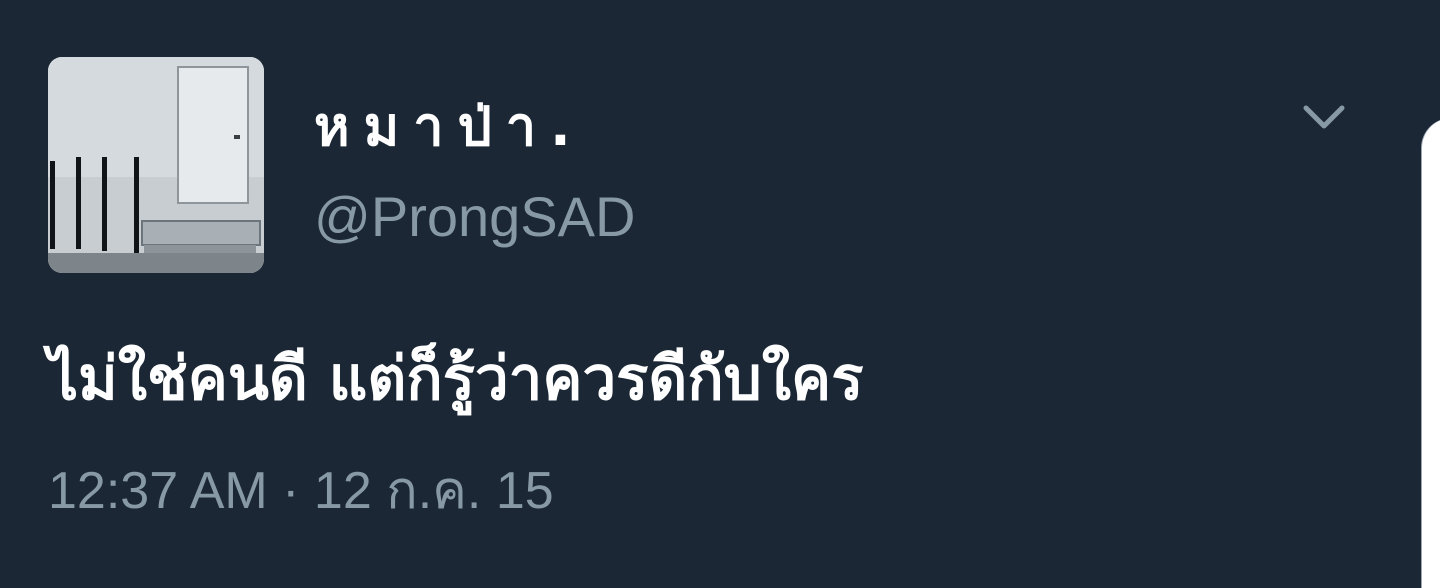 The width and height of the screenshot is (1440, 588). I want to click on chevron-down-icon, so click(1324, 118).